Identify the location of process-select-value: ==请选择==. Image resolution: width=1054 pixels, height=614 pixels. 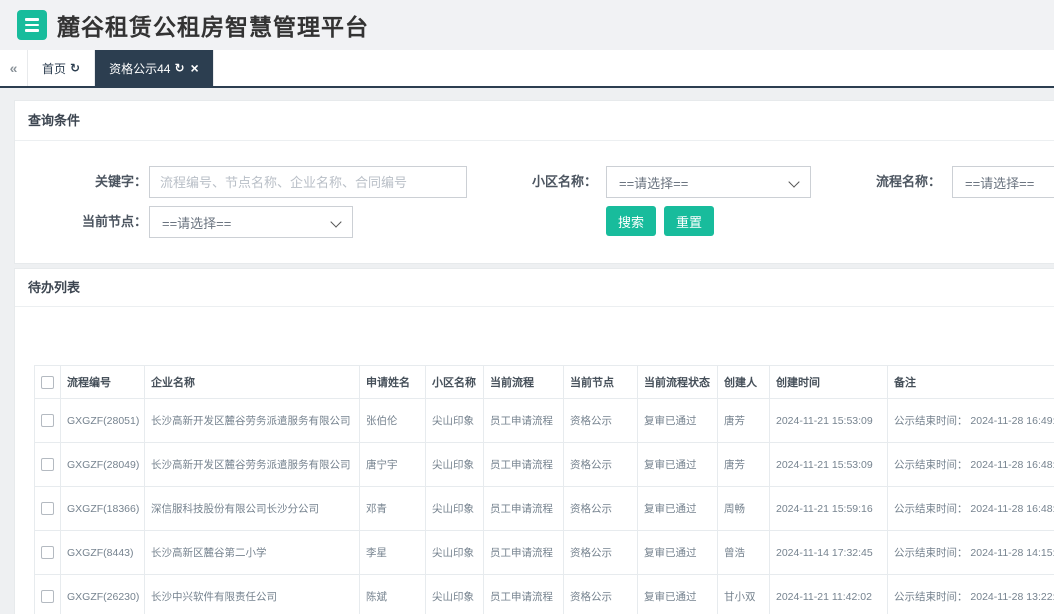
(1000, 183).